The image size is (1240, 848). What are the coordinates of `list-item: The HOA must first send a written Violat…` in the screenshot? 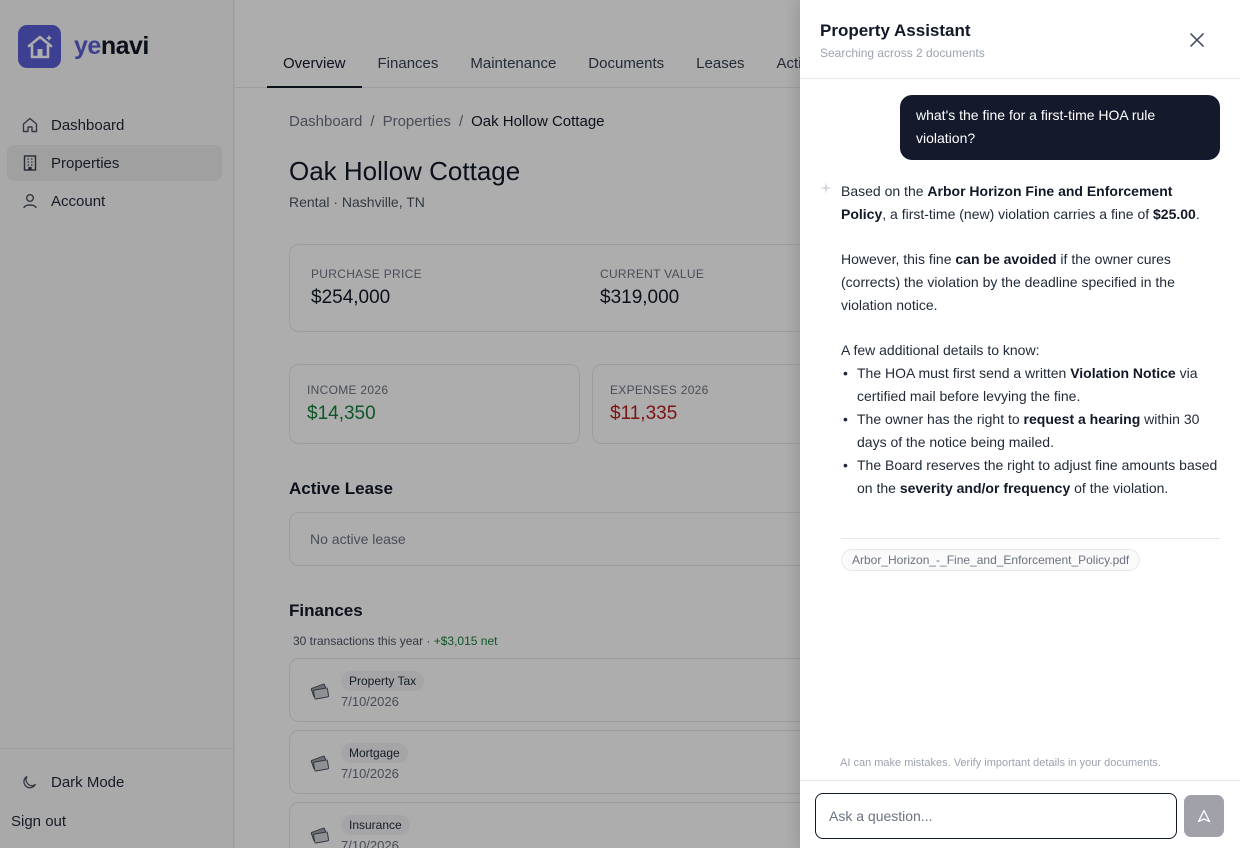 It's located at (1031, 385).